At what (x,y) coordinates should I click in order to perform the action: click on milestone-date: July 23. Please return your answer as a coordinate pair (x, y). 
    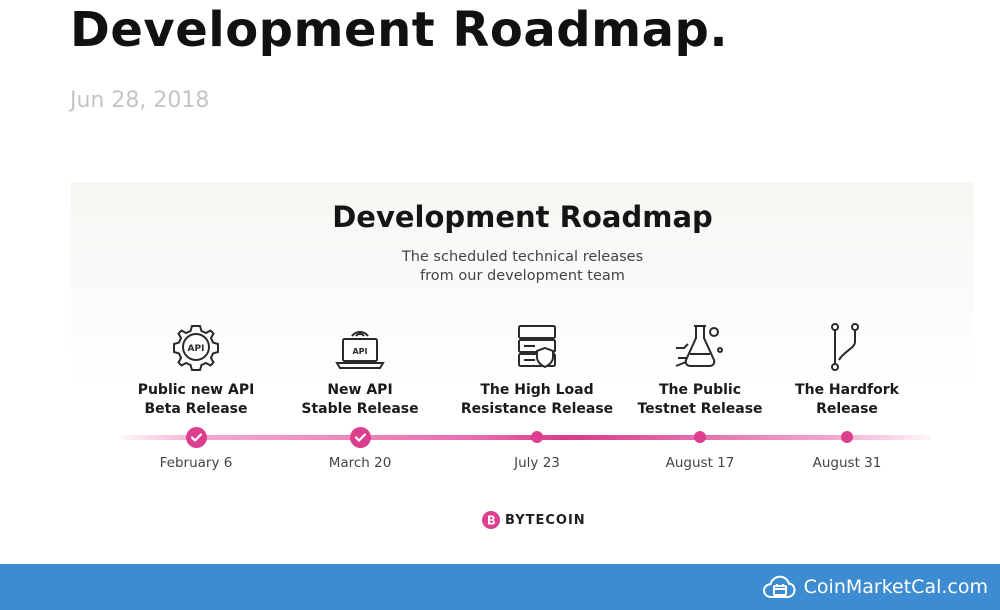
    Looking at the image, I should click on (537, 463).